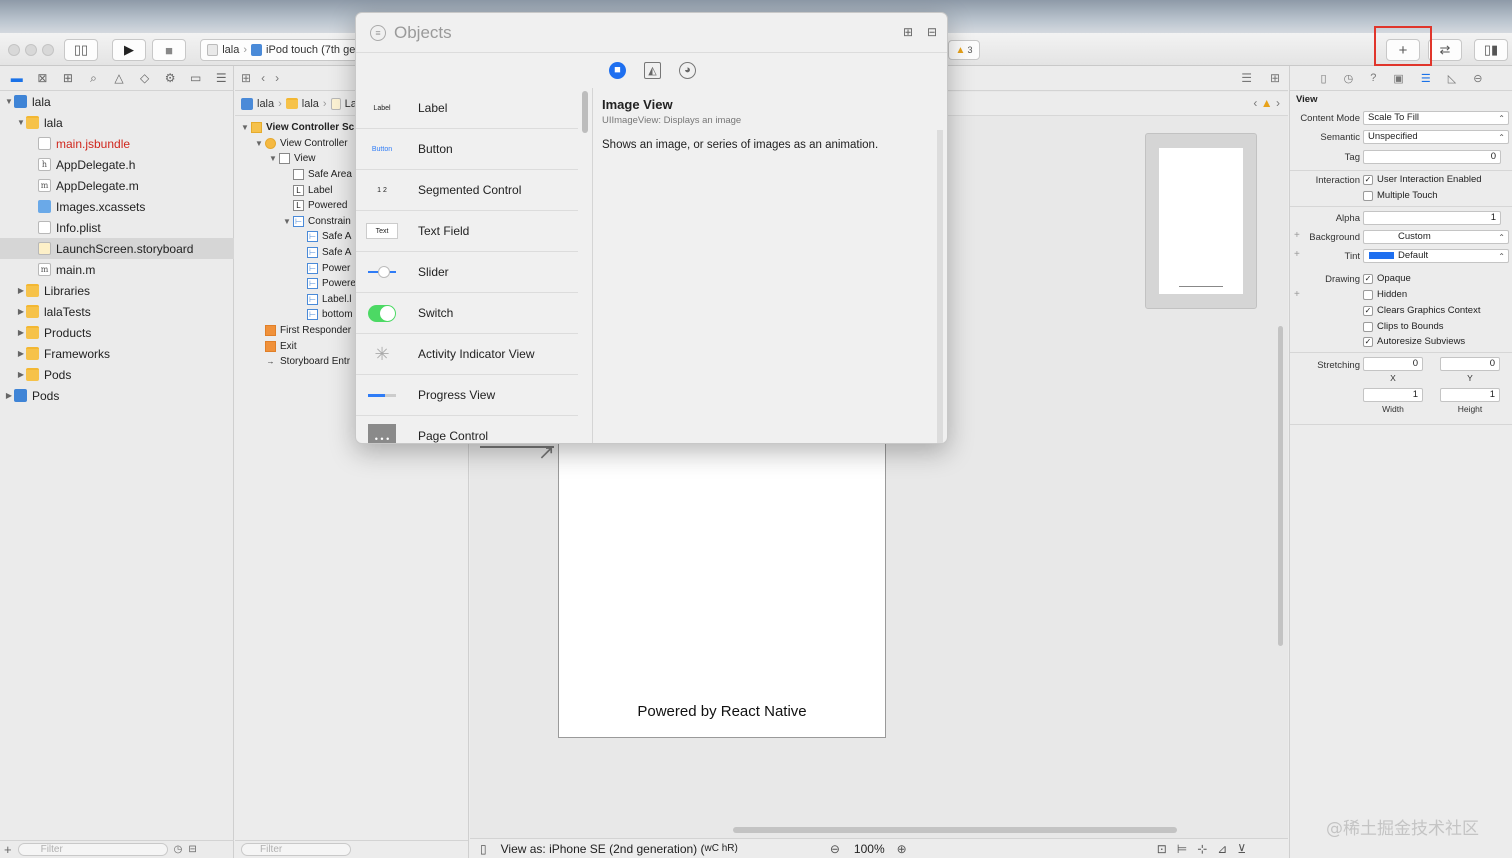  What do you see at coordinates (955, 830) in the screenshot?
I see `horizontal-scrollbar` at bounding box center [955, 830].